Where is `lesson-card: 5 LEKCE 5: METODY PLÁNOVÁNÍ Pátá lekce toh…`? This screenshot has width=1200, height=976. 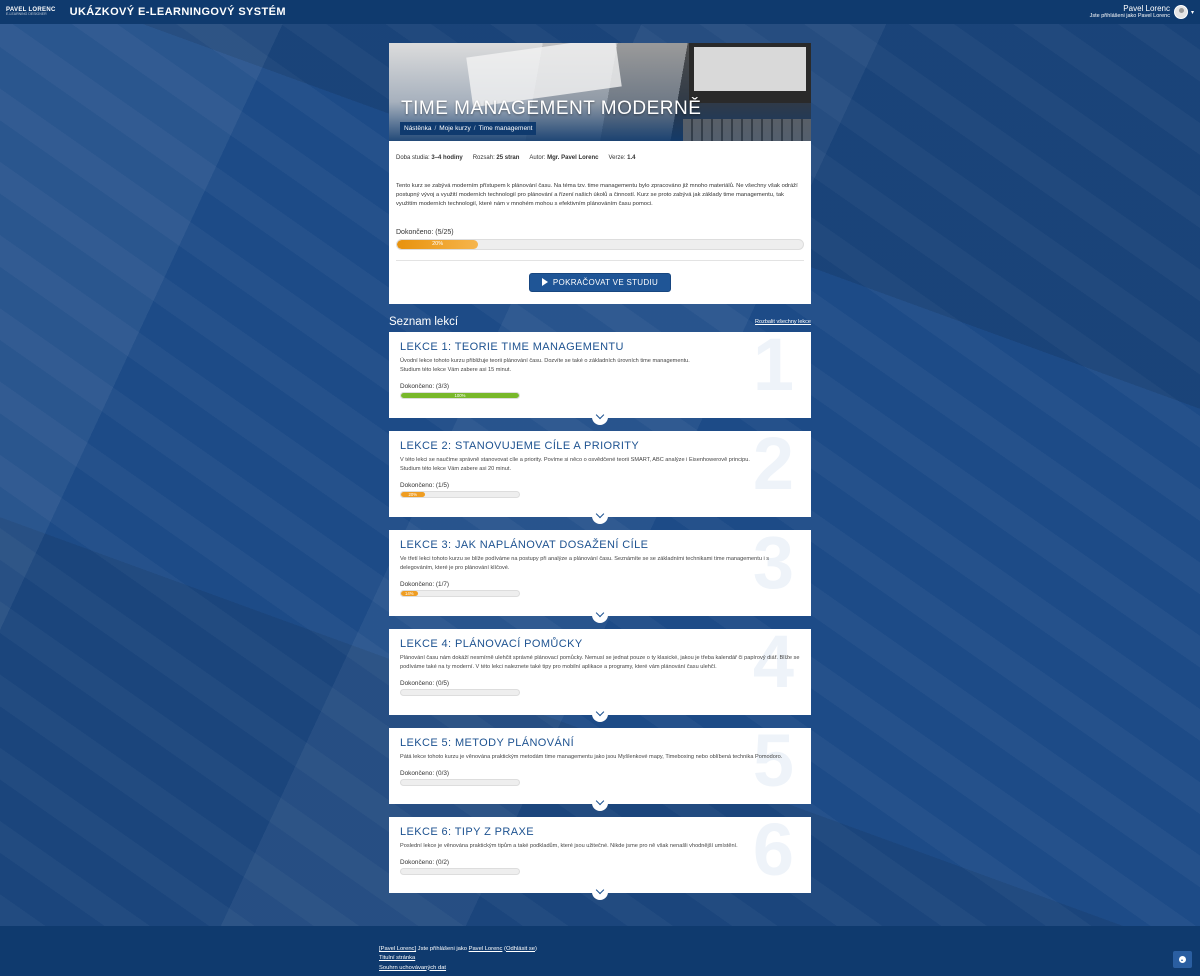
lesson-card: 5 LEKCE 5: METODY PLÁNOVÁNÍ Pátá lekce toh… is located at coordinates (600, 767).